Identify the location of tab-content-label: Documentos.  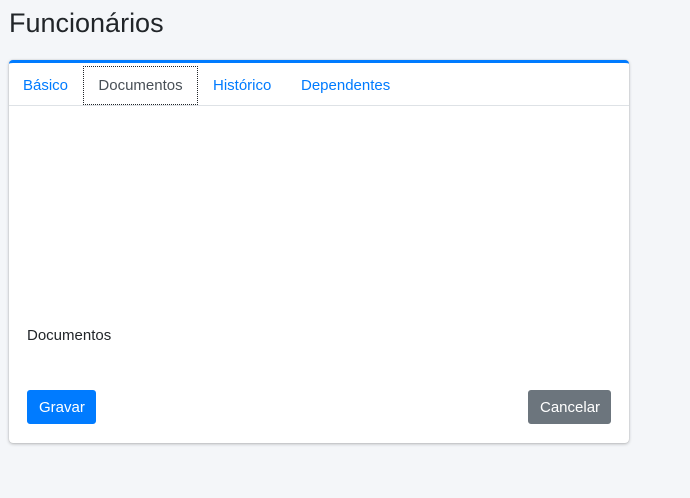
(69, 335).